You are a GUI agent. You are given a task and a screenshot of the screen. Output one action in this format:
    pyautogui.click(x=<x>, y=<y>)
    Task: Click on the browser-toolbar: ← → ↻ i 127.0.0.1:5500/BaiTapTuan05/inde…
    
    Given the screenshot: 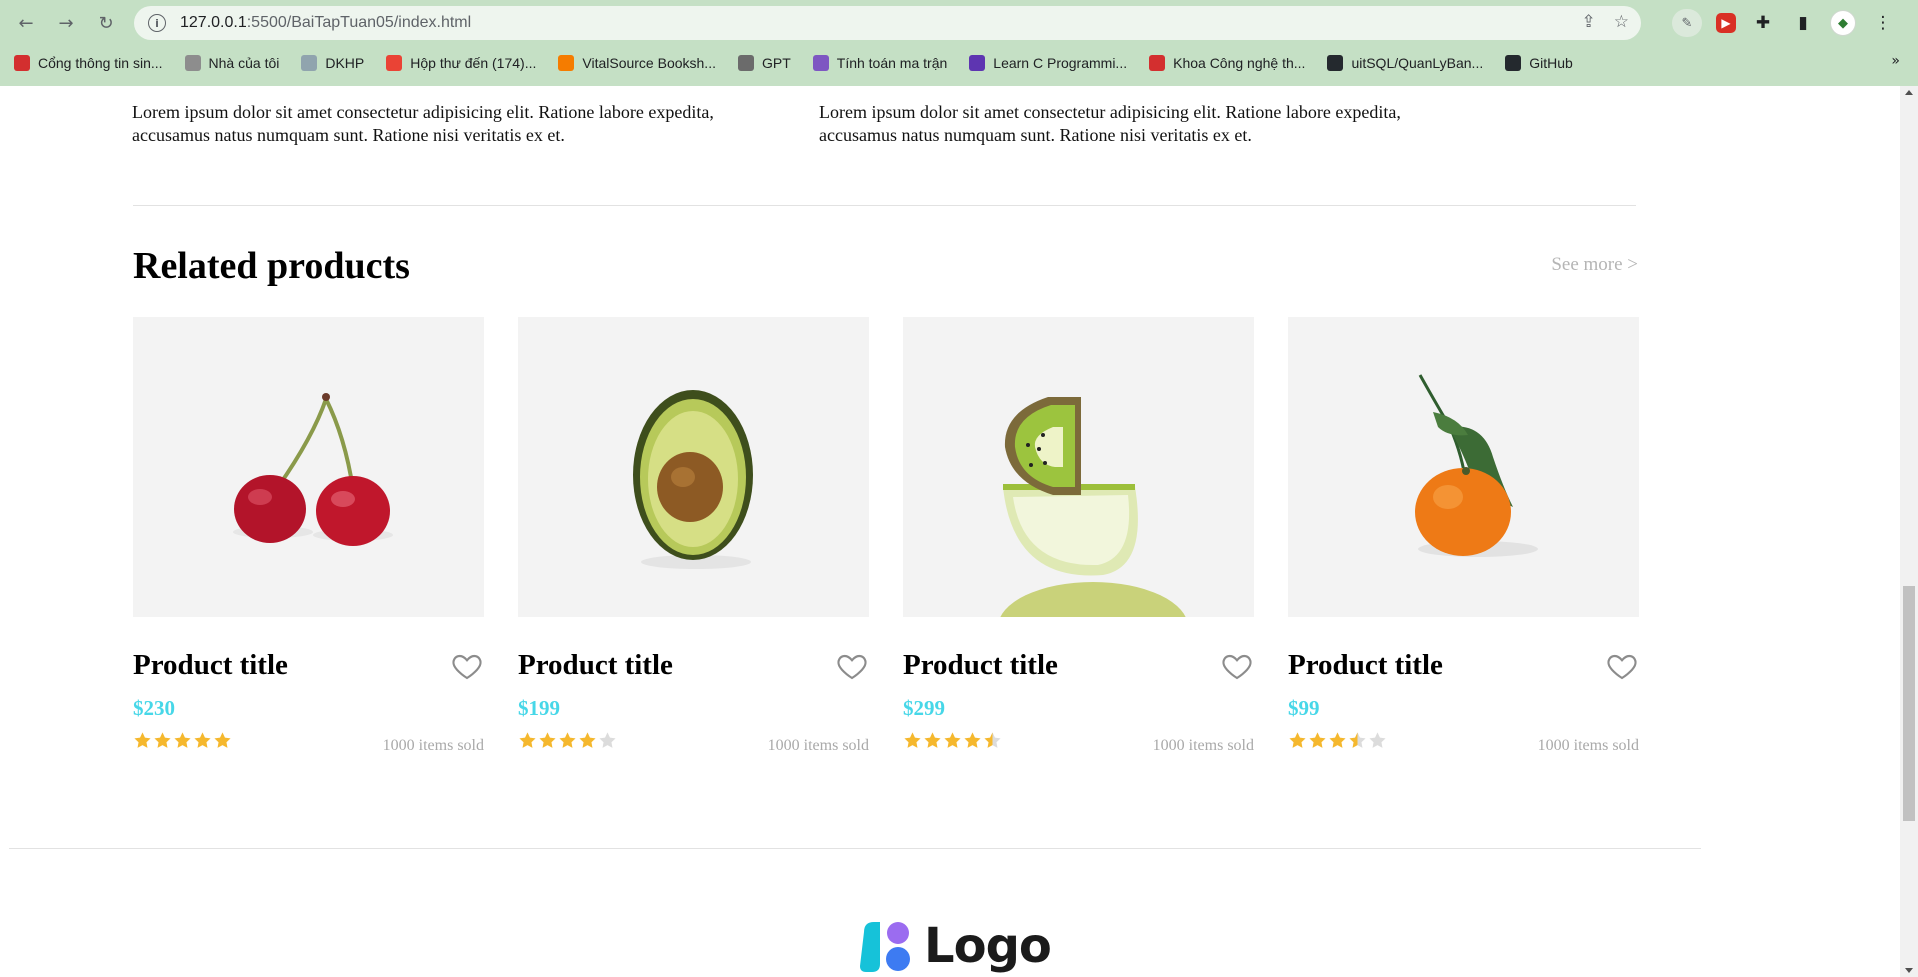 What is the action you would take?
    pyautogui.click(x=959, y=23)
    